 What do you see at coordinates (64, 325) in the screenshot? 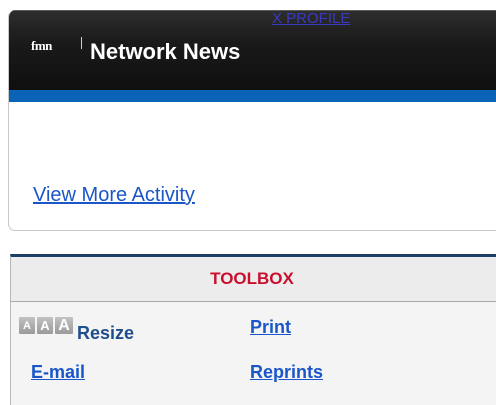
I see `text-size-large-button: A` at bounding box center [64, 325].